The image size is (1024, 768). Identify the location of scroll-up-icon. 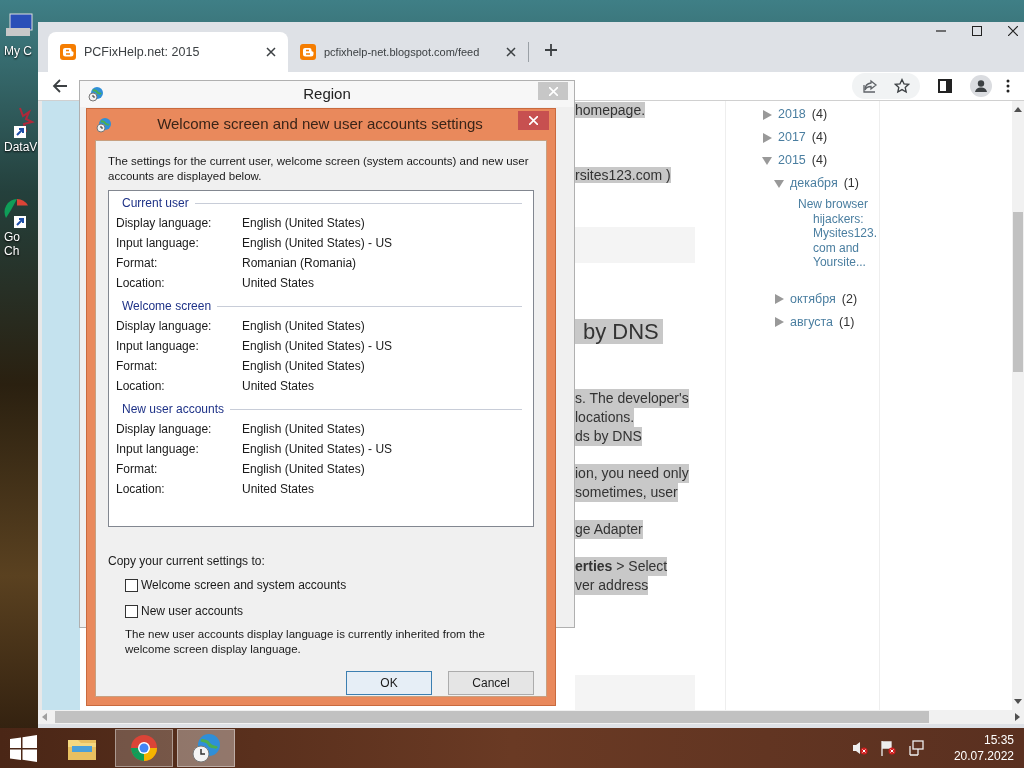
(1018, 109).